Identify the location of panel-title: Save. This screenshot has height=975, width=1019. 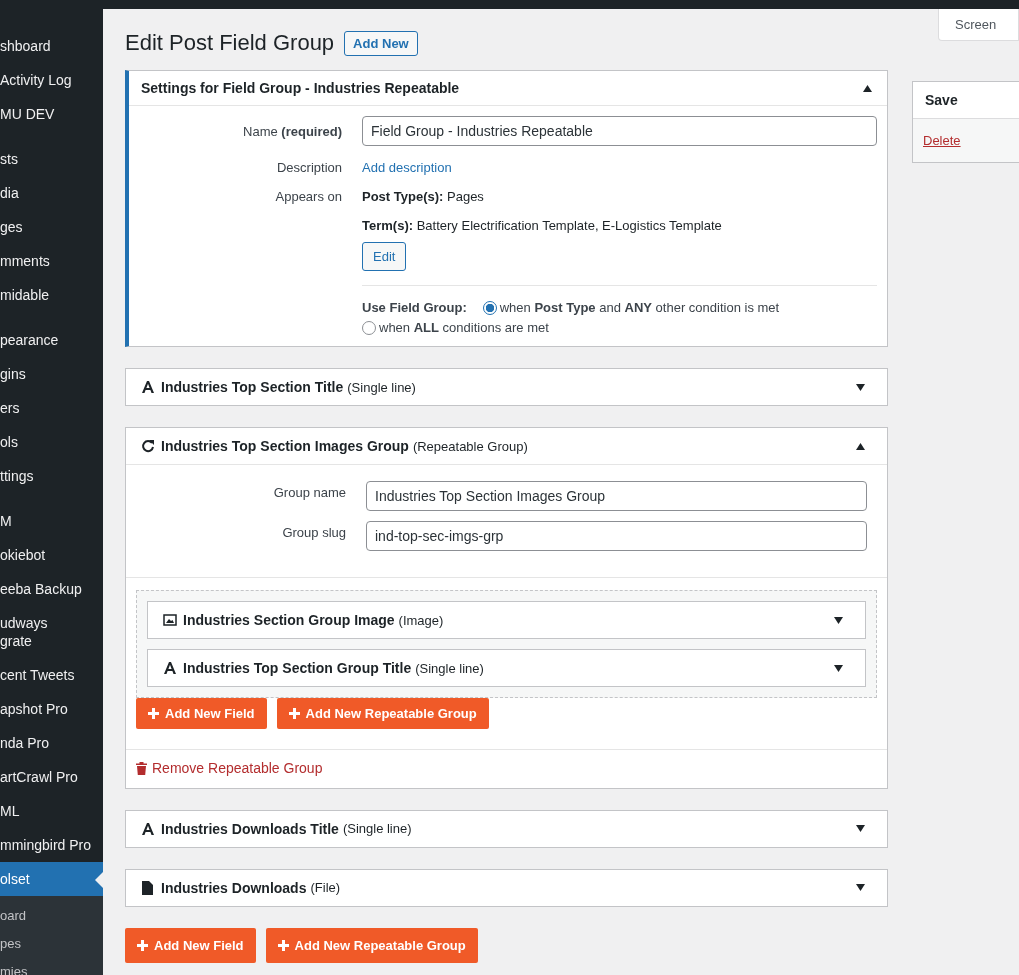
(941, 100).